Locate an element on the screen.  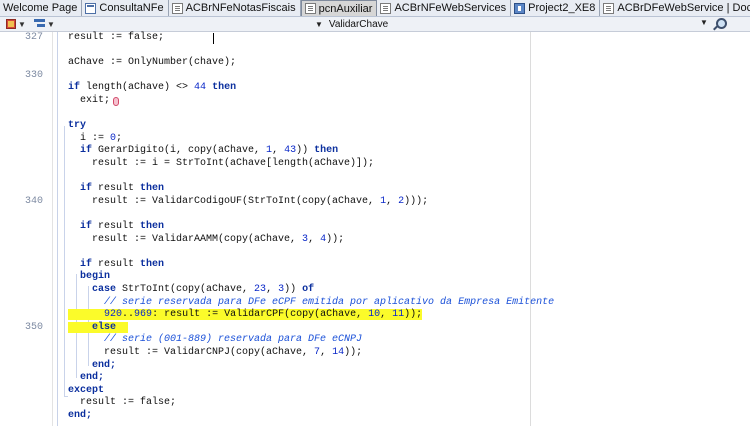
history-icon is located at coordinates (11, 24).